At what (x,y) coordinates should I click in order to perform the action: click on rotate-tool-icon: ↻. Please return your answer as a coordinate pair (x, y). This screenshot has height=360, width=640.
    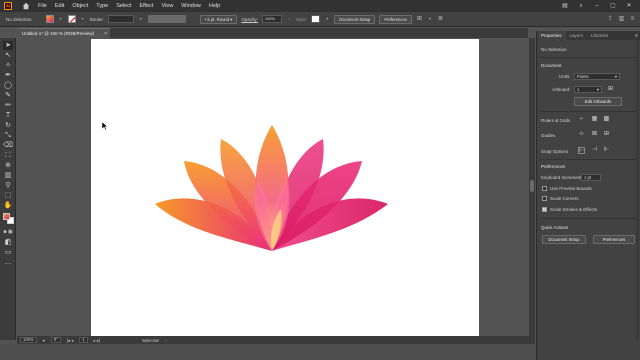
    Looking at the image, I should click on (8, 125).